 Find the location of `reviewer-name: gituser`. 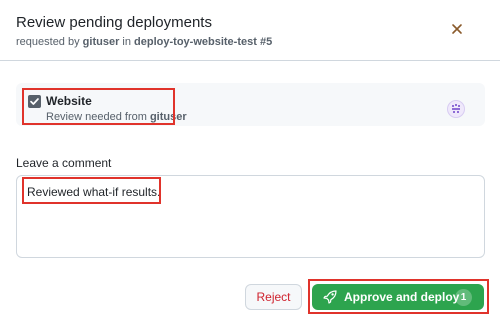

reviewer-name: gituser is located at coordinates (168, 117).